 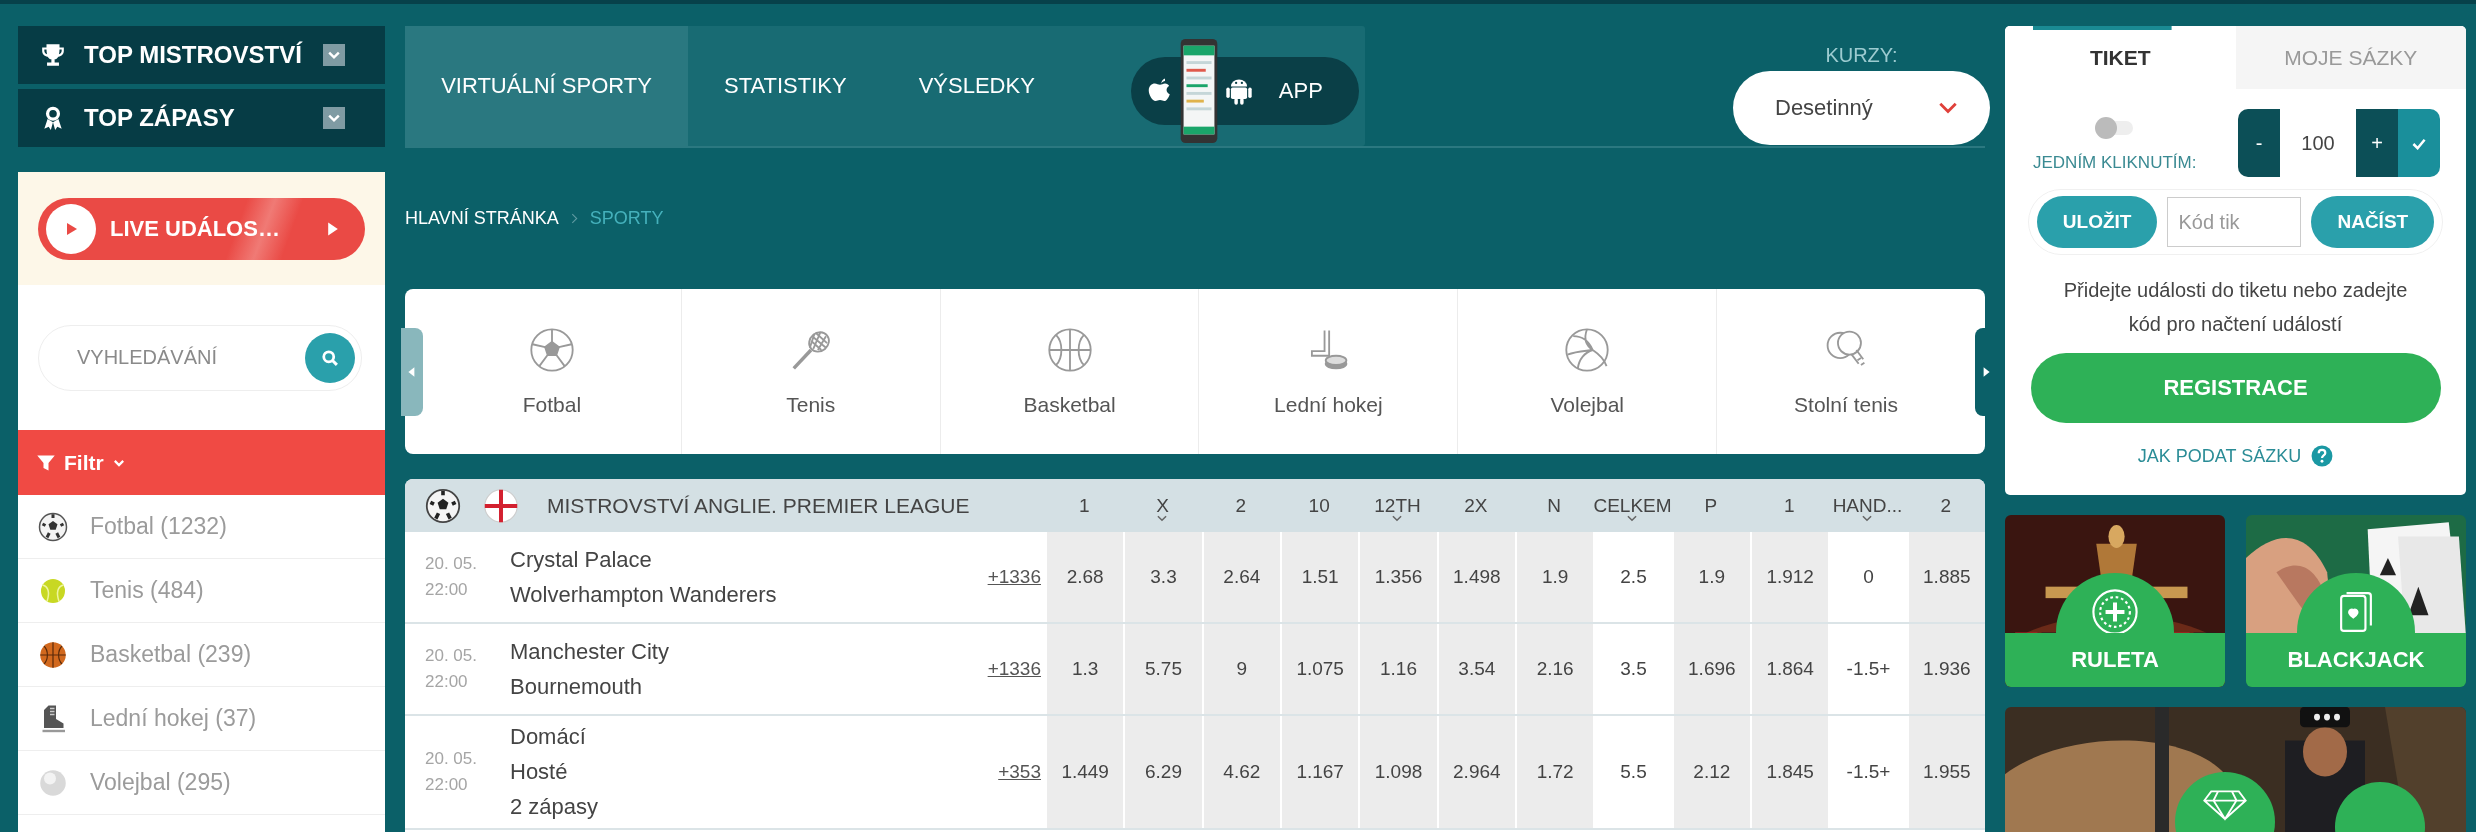 What do you see at coordinates (2219, 456) in the screenshot?
I see `help-link: JAK PODAT SÁZKU` at bounding box center [2219, 456].